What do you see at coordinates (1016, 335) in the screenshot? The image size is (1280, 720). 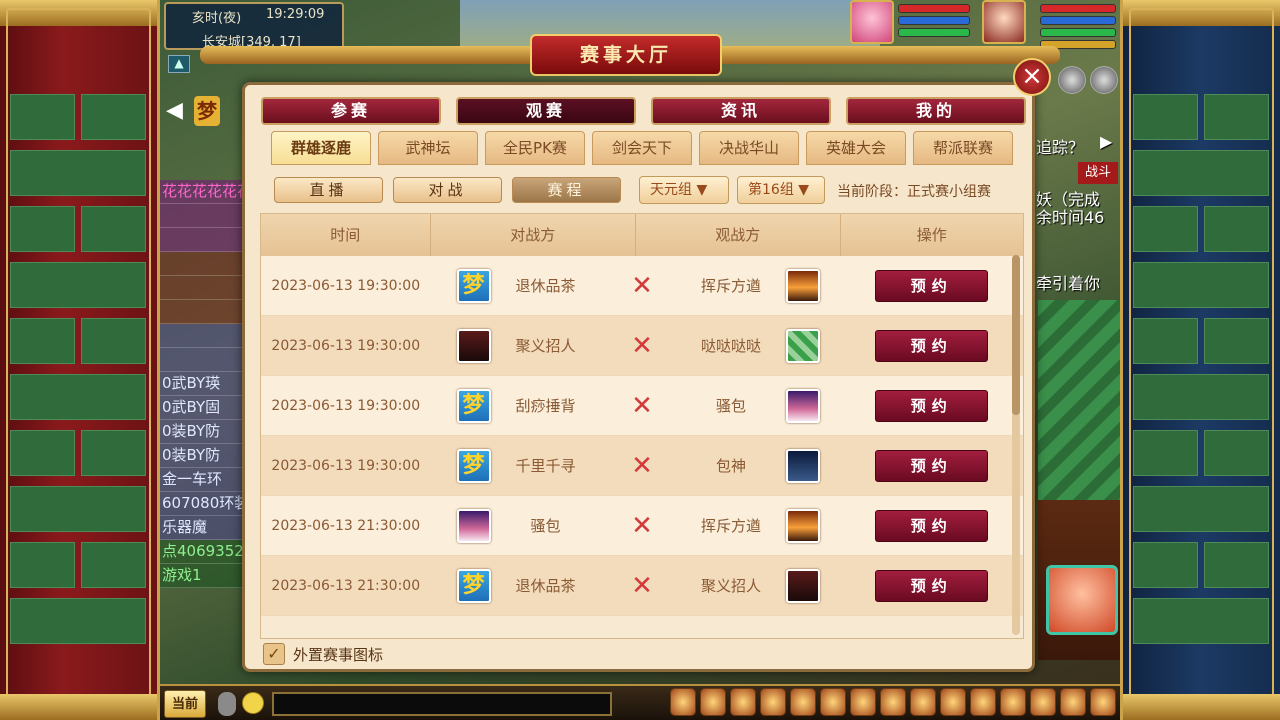 I see `scrollbar-thumb` at bounding box center [1016, 335].